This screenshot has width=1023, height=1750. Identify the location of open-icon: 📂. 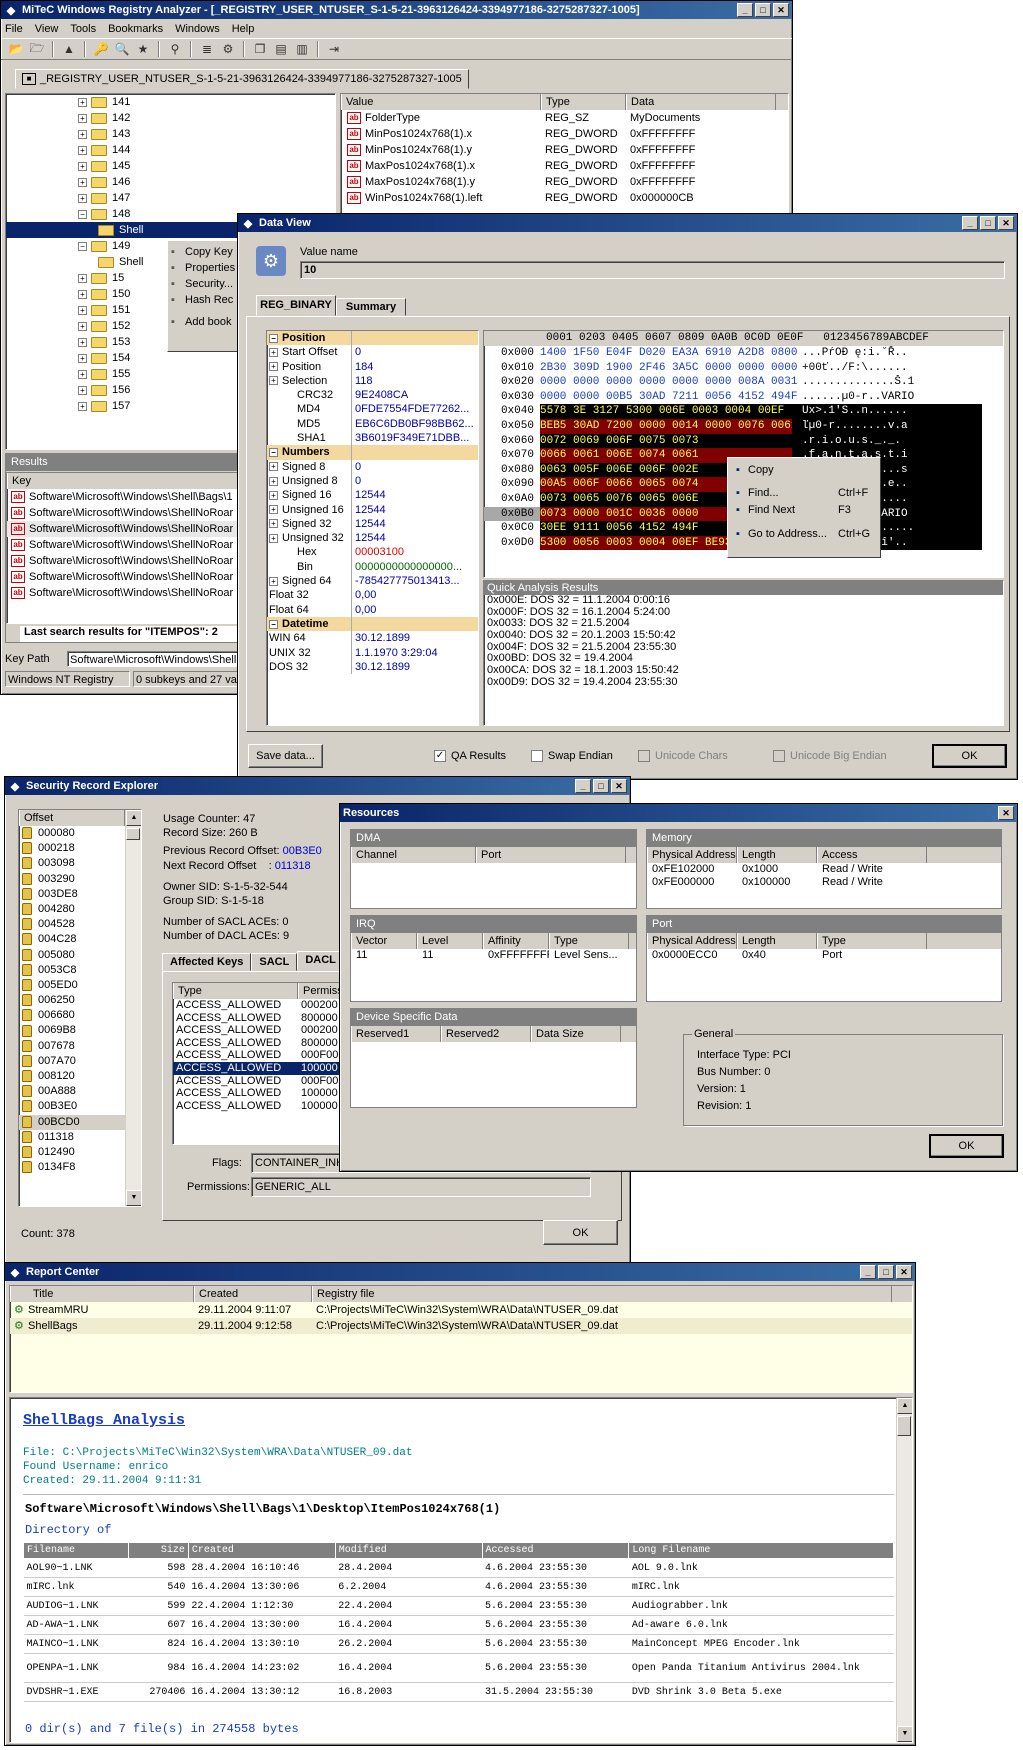
(16, 49).